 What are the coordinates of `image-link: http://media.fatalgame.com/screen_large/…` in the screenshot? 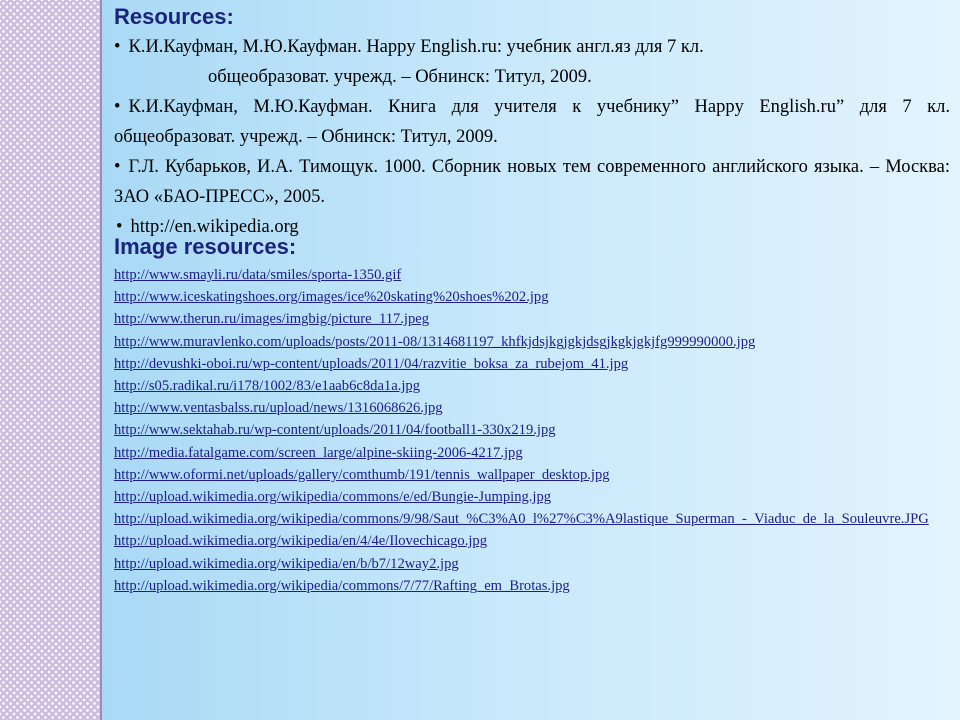 It's located at (532, 453).